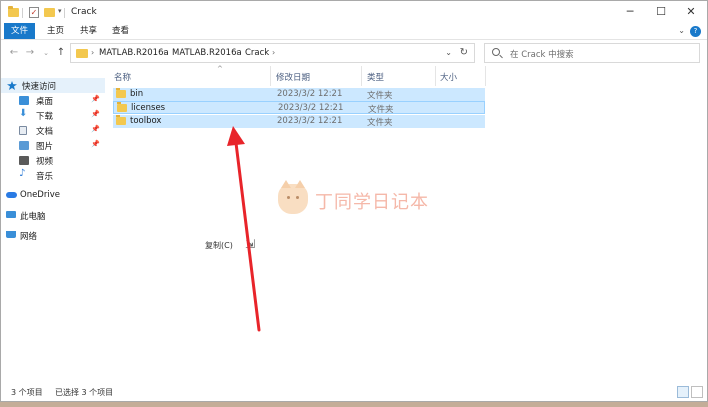  I want to click on recent-locations-button: ⌄, so click(46, 53).